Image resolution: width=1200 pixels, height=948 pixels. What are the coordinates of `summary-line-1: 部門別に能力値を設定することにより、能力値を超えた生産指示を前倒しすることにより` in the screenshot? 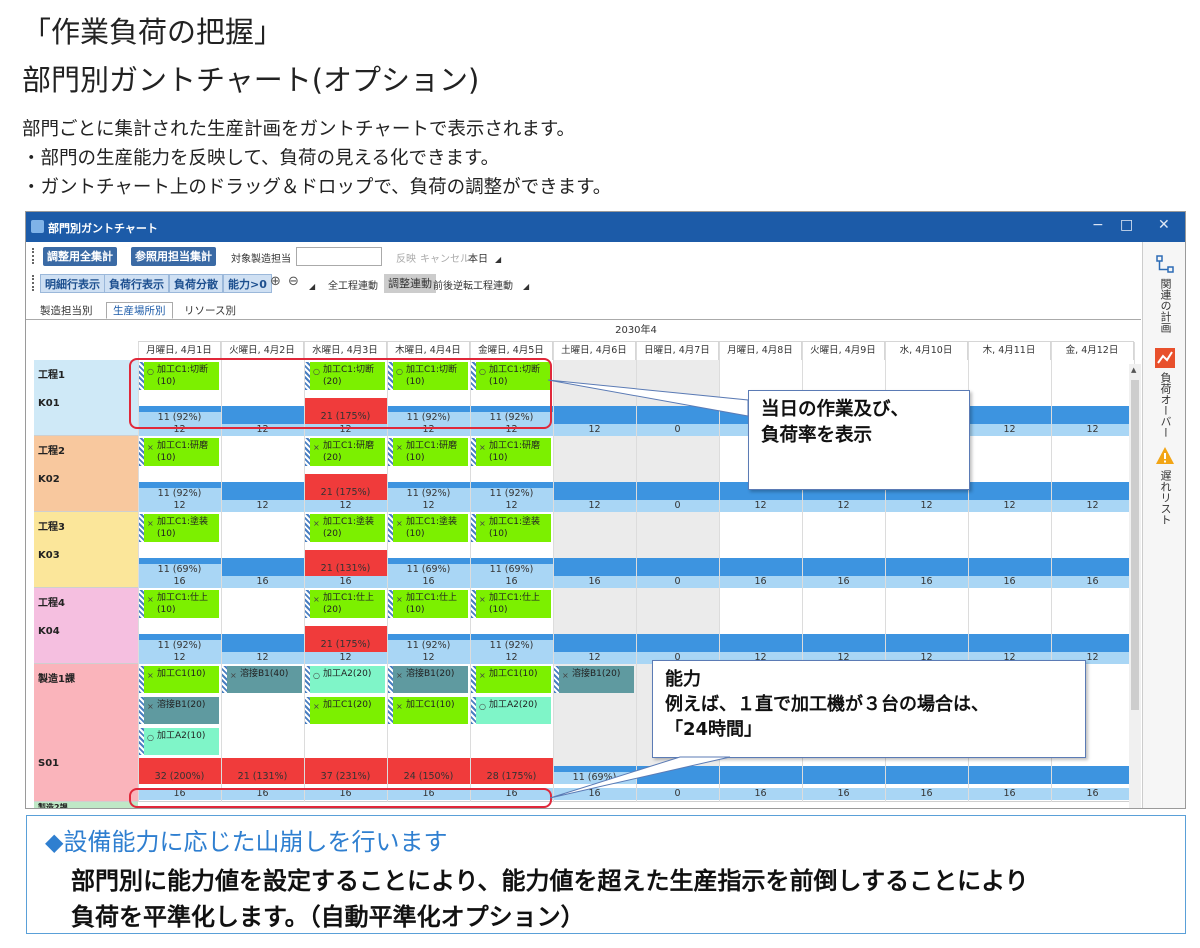 It's located at (550, 881).